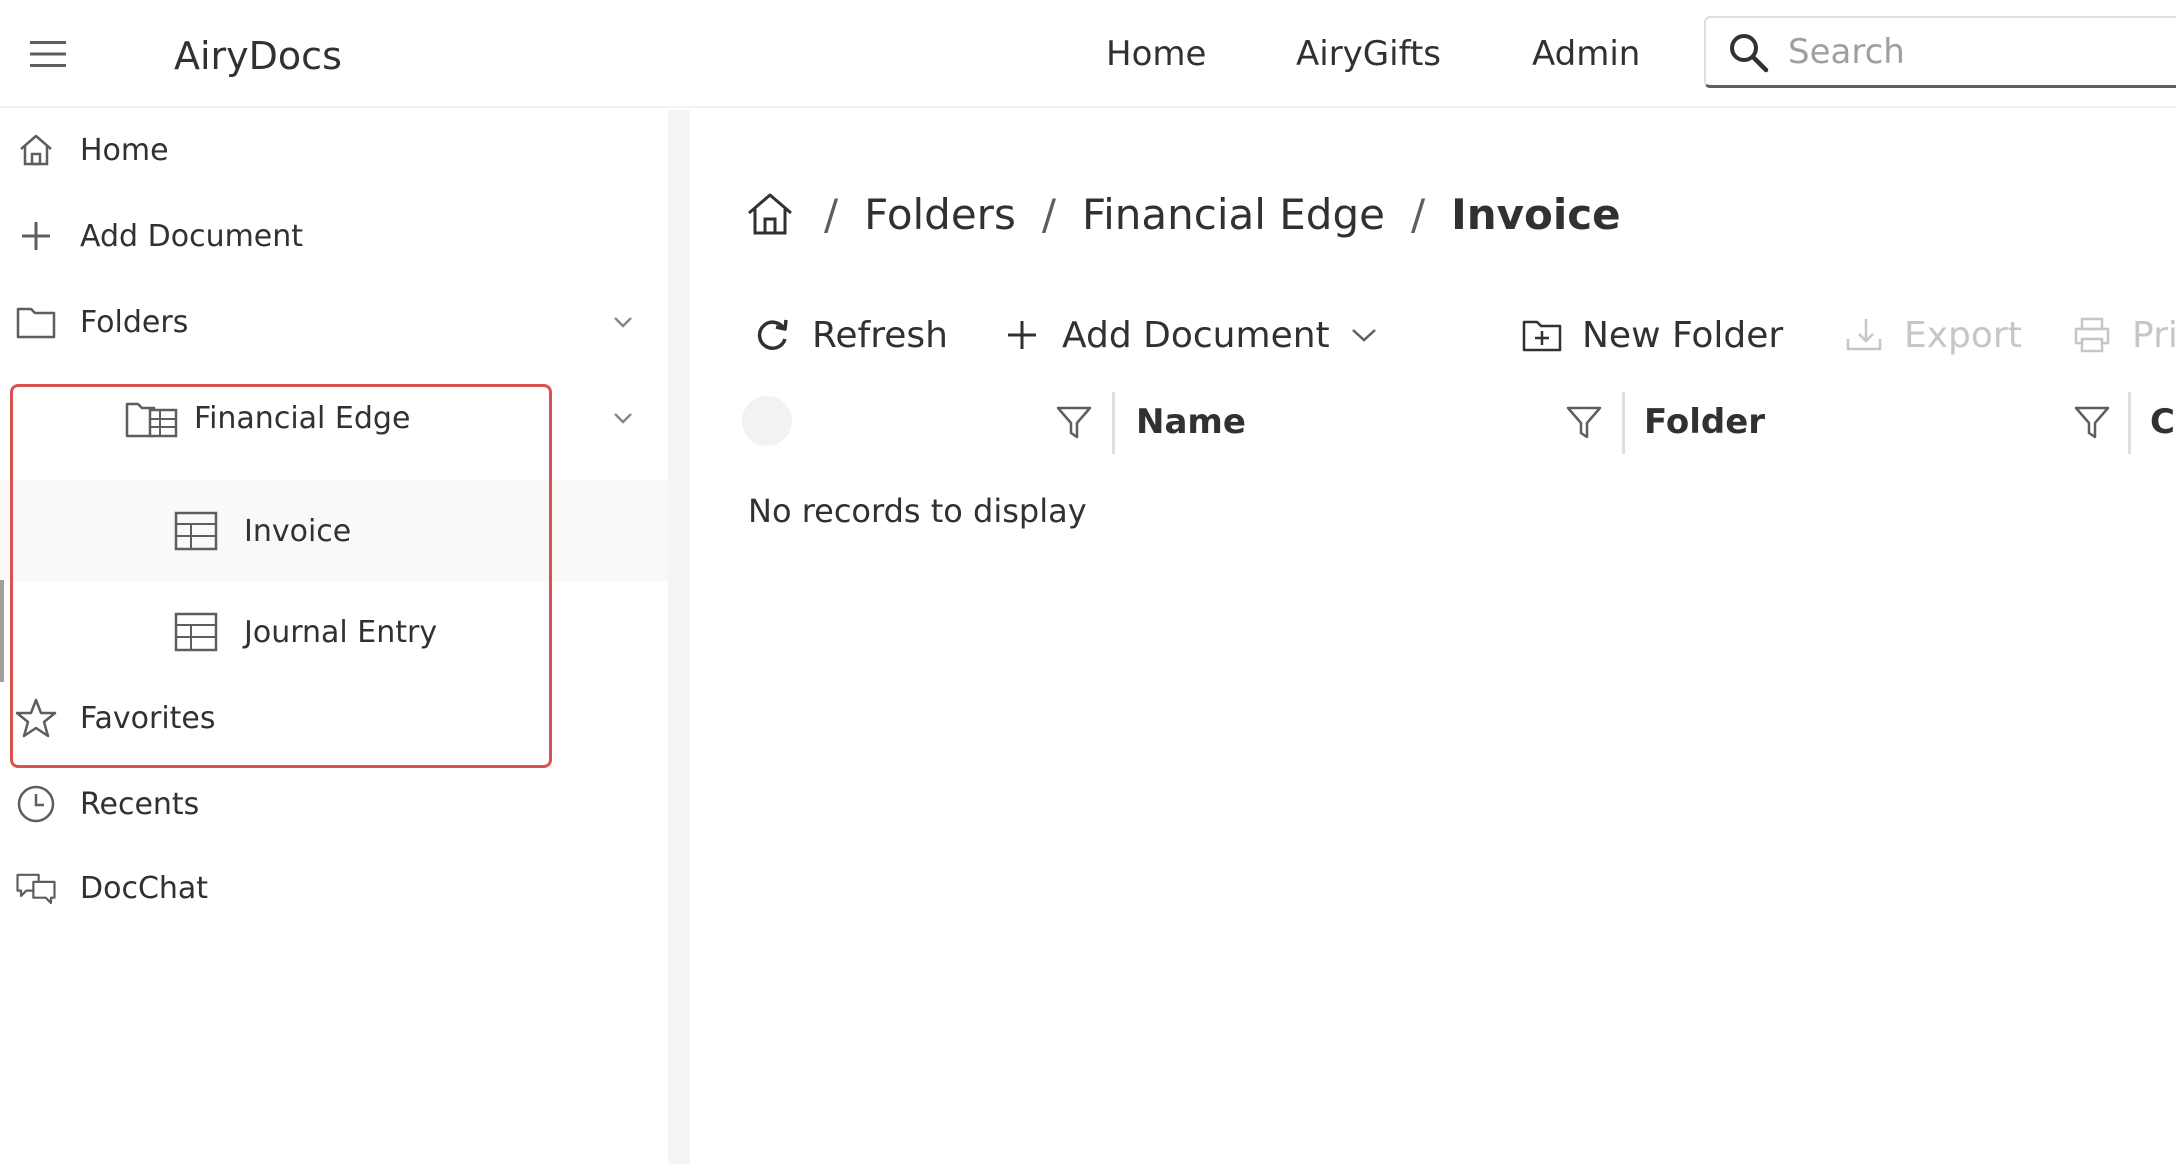 This screenshot has height=1164, width=2176. What do you see at coordinates (1156, 54) in the screenshot?
I see `topnav-home-link: Home` at bounding box center [1156, 54].